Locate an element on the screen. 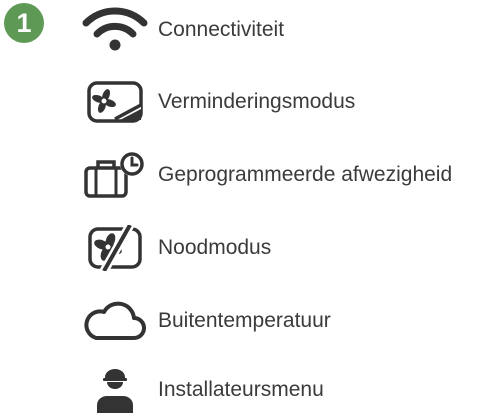 Image resolution: width=496 pixels, height=415 pixels. suitcase-clock-icon is located at coordinates (115, 175).